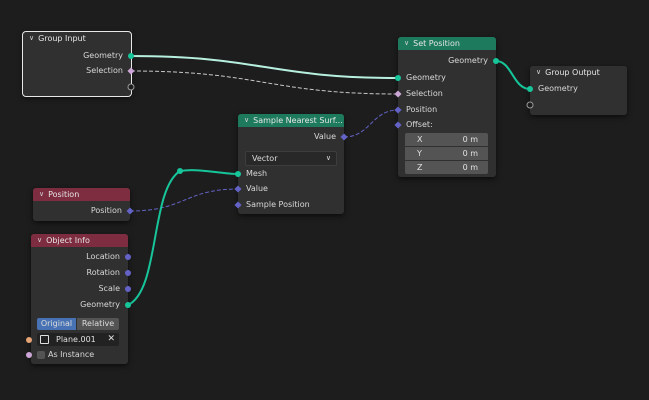 This screenshot has width=649, height=400. Describe the element at coordinates (131, 87) in the screenshot. I see `empty-output-socket` at that location.